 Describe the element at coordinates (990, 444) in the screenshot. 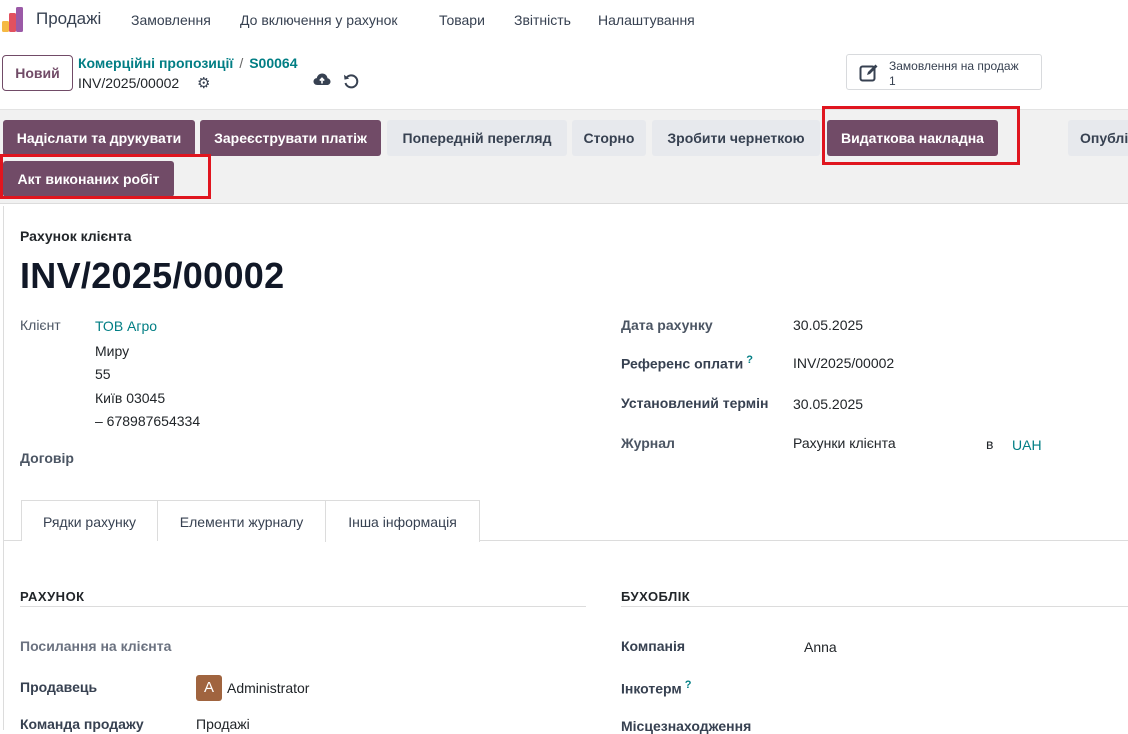

I see `in-label: в` at that location.